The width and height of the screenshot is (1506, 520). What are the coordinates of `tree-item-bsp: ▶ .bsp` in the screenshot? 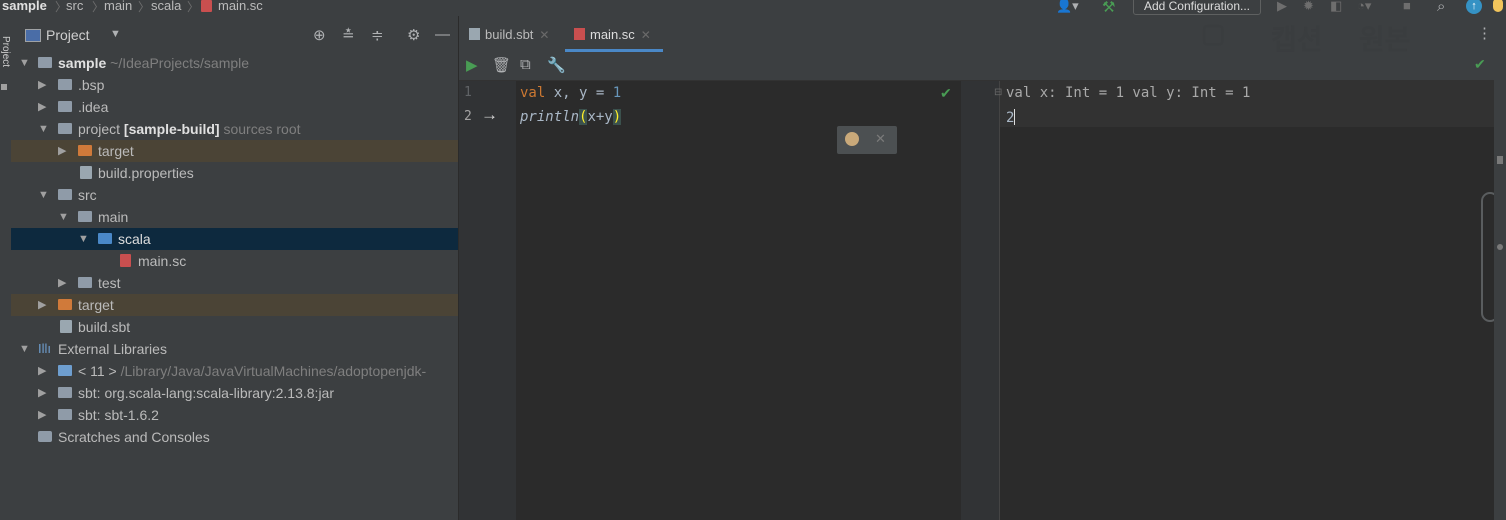 It's located at (234, 85).